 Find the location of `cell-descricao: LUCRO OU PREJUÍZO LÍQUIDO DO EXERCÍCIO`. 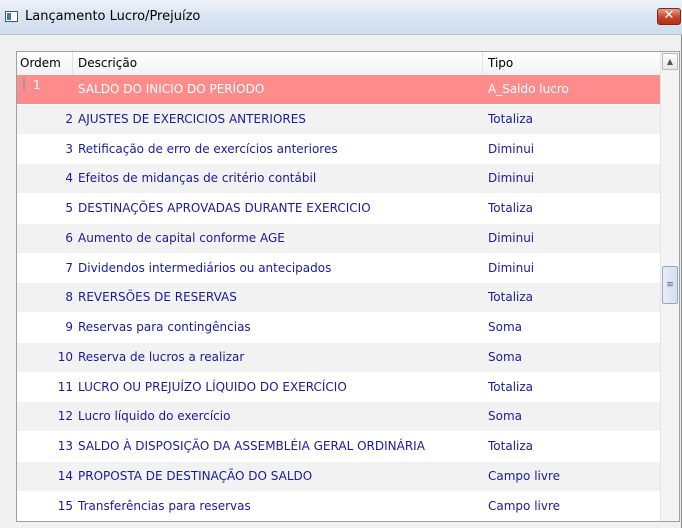

cell-descricao: LUCRO OU PREJUÍZO LÍQUIDO DO EXERCÍCIO is located at coordinates (212, 386).